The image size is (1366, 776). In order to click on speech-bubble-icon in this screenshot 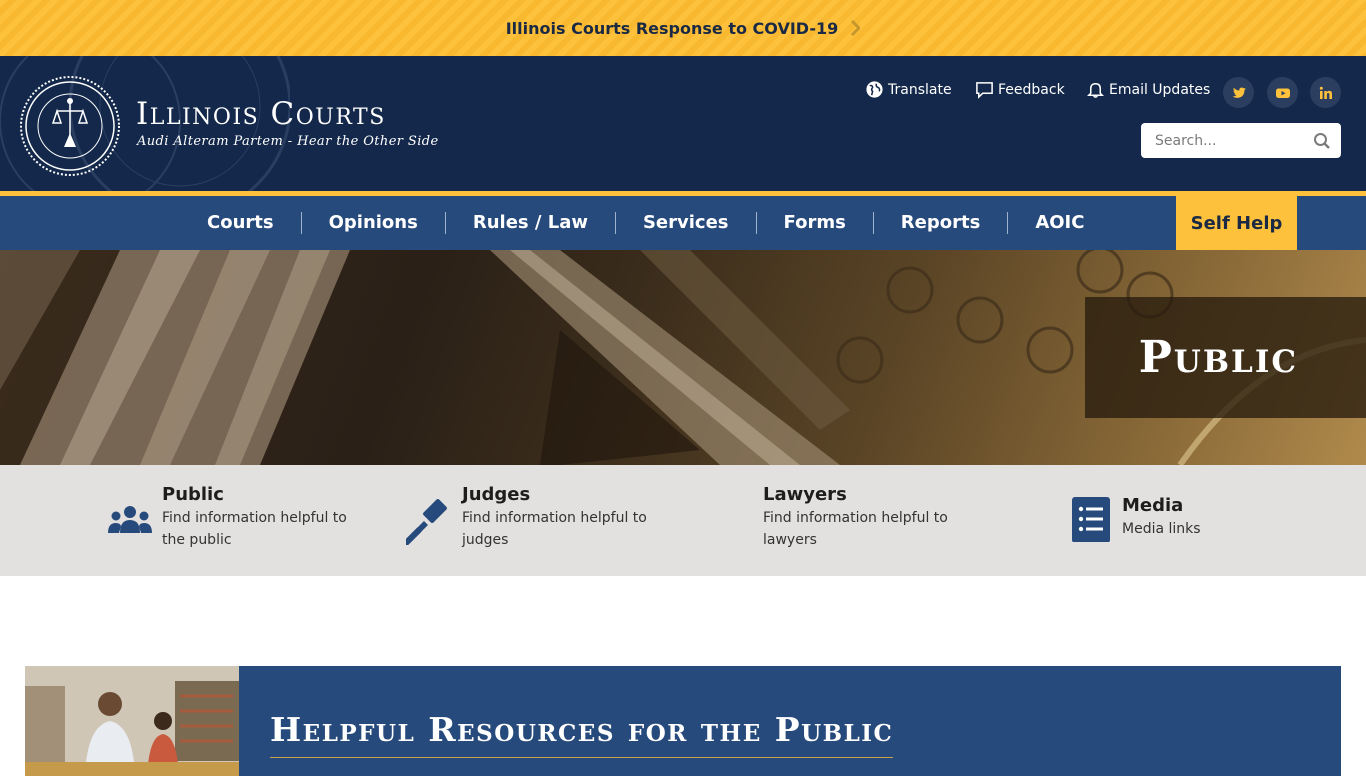, I will do `click(984, 90)`.